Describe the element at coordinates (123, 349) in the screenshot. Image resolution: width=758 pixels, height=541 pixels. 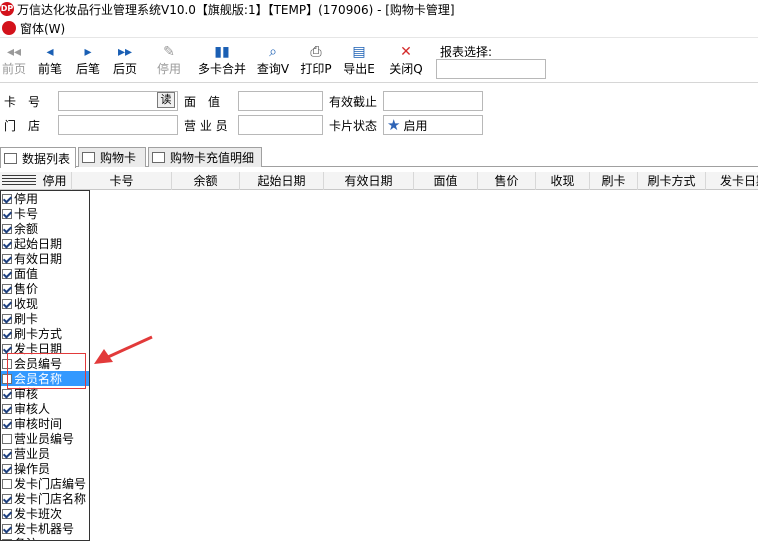
I see `annotation-arrow-icon` at that location.